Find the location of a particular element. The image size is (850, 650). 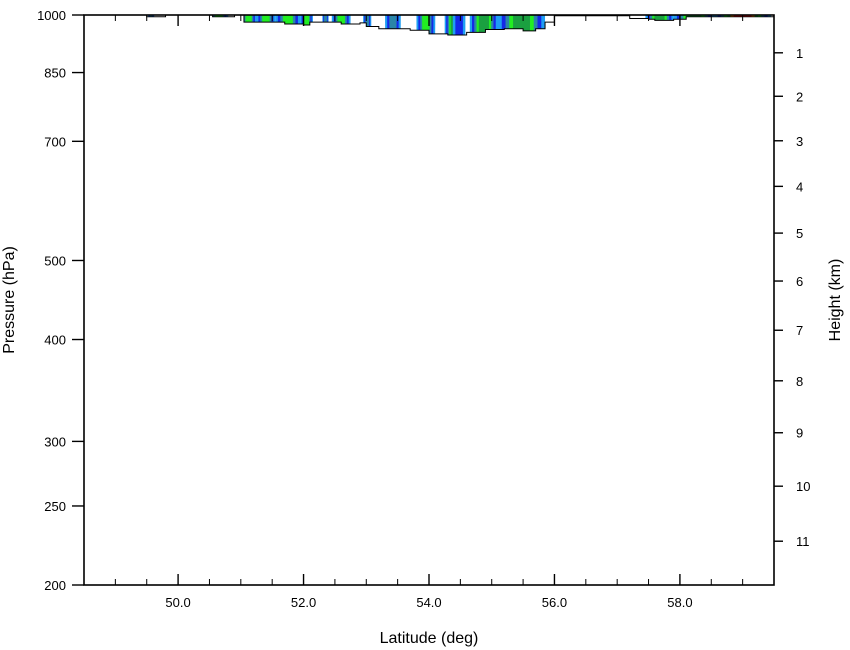

x-tick-label: 52.0 is located at coordinates (303, 602).